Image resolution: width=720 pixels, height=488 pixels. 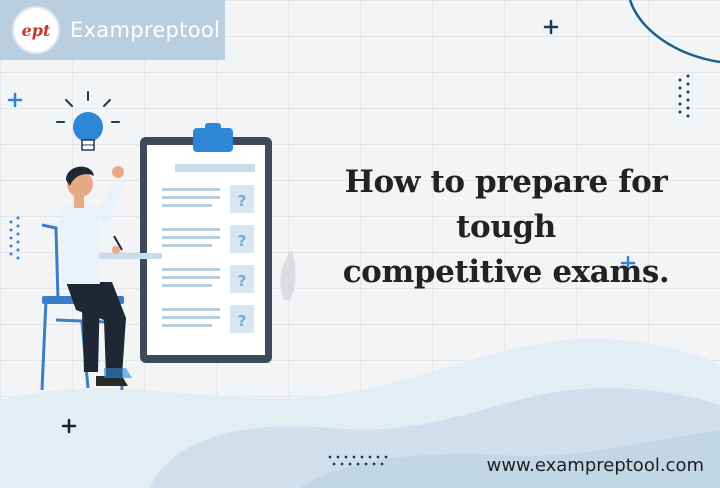 What do you see at coordinates (506, 204) in the screenshot?
I see `headline-line-1: How to prepare for tough` at bounding box center [506, 204].